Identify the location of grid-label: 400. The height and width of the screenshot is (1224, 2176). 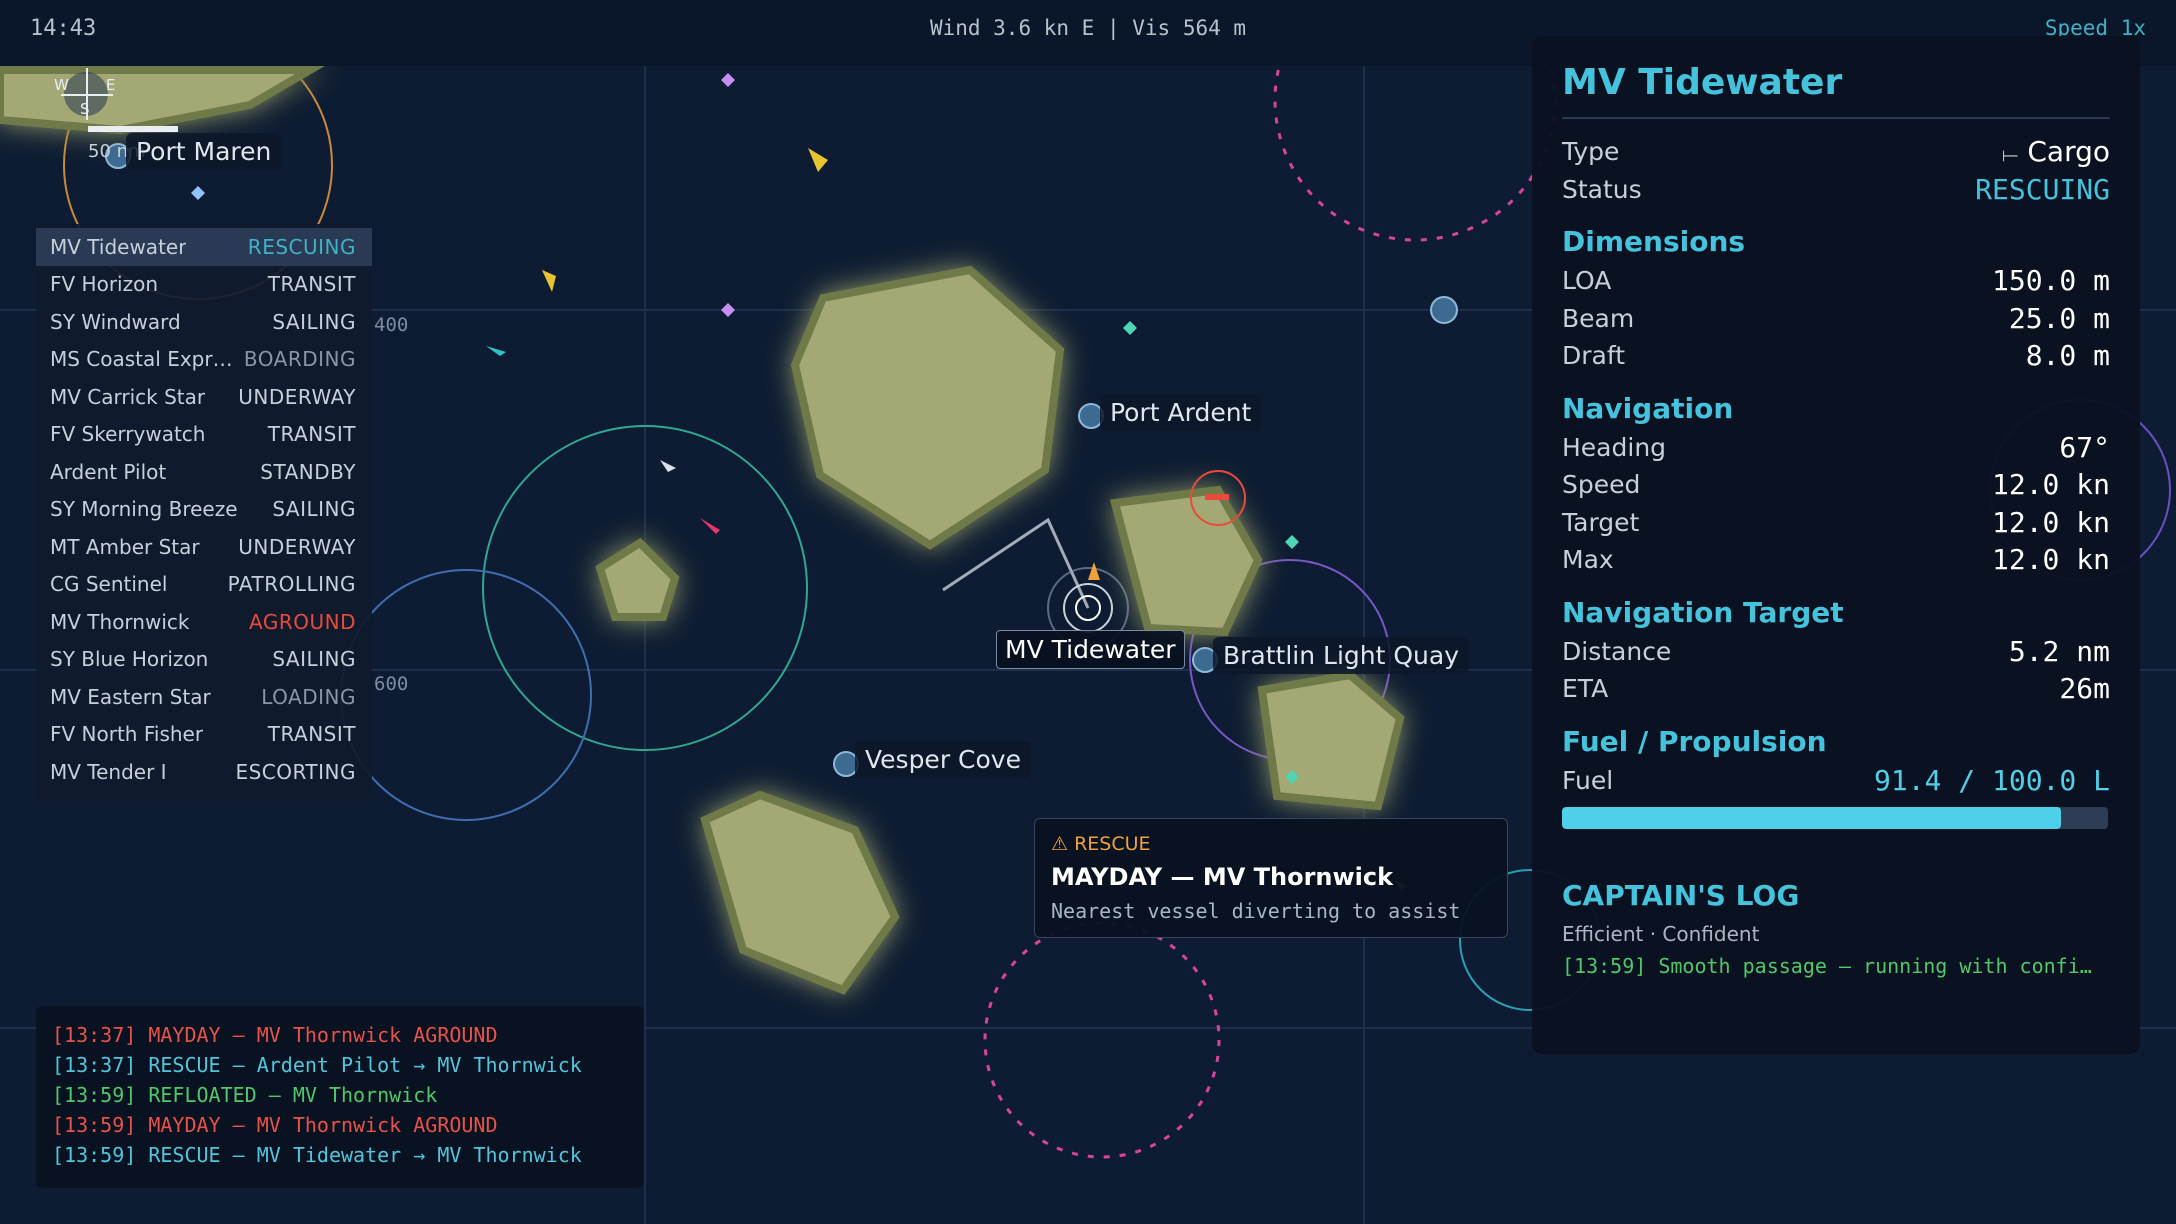
(391, 325).